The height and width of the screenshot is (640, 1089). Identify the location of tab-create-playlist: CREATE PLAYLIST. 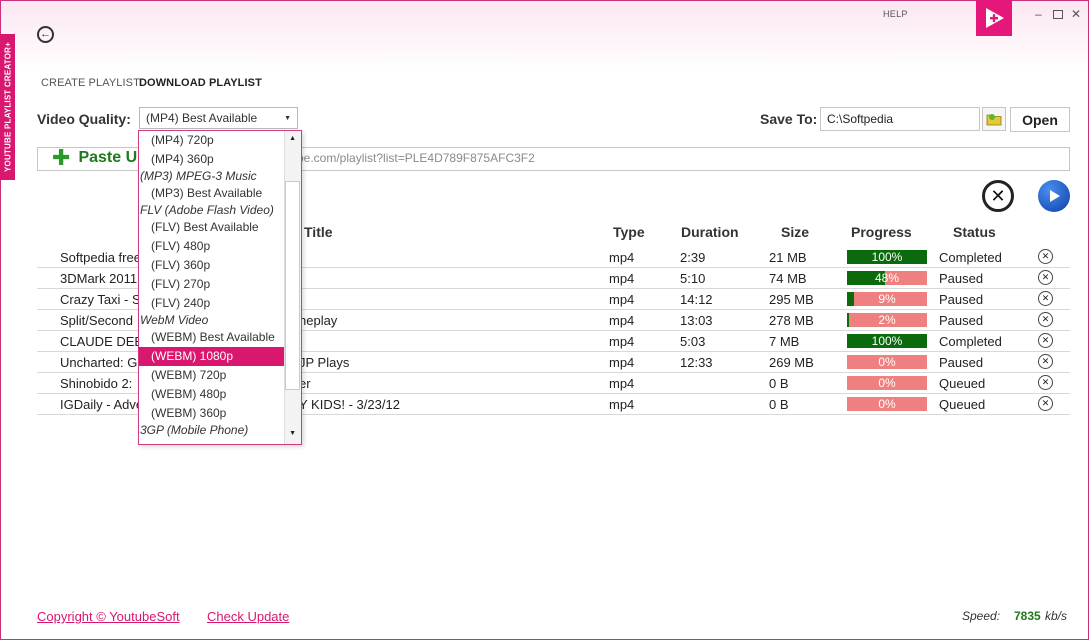
(90, 83).